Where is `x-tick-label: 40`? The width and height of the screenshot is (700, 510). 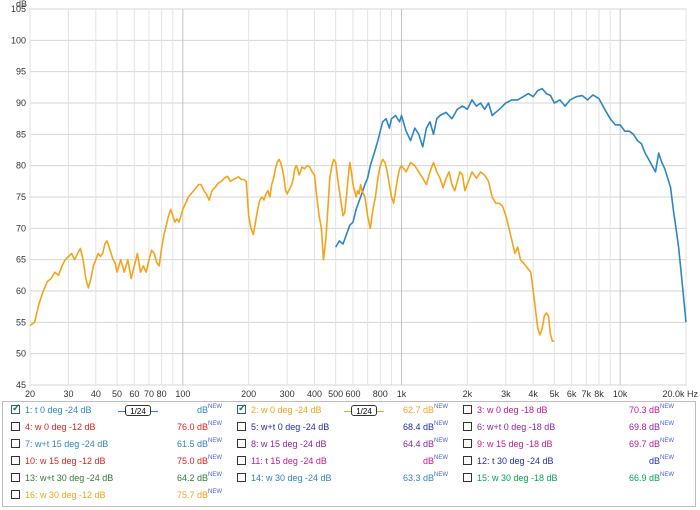
x-tick-label: 40 is located at coordinates (96, 394).